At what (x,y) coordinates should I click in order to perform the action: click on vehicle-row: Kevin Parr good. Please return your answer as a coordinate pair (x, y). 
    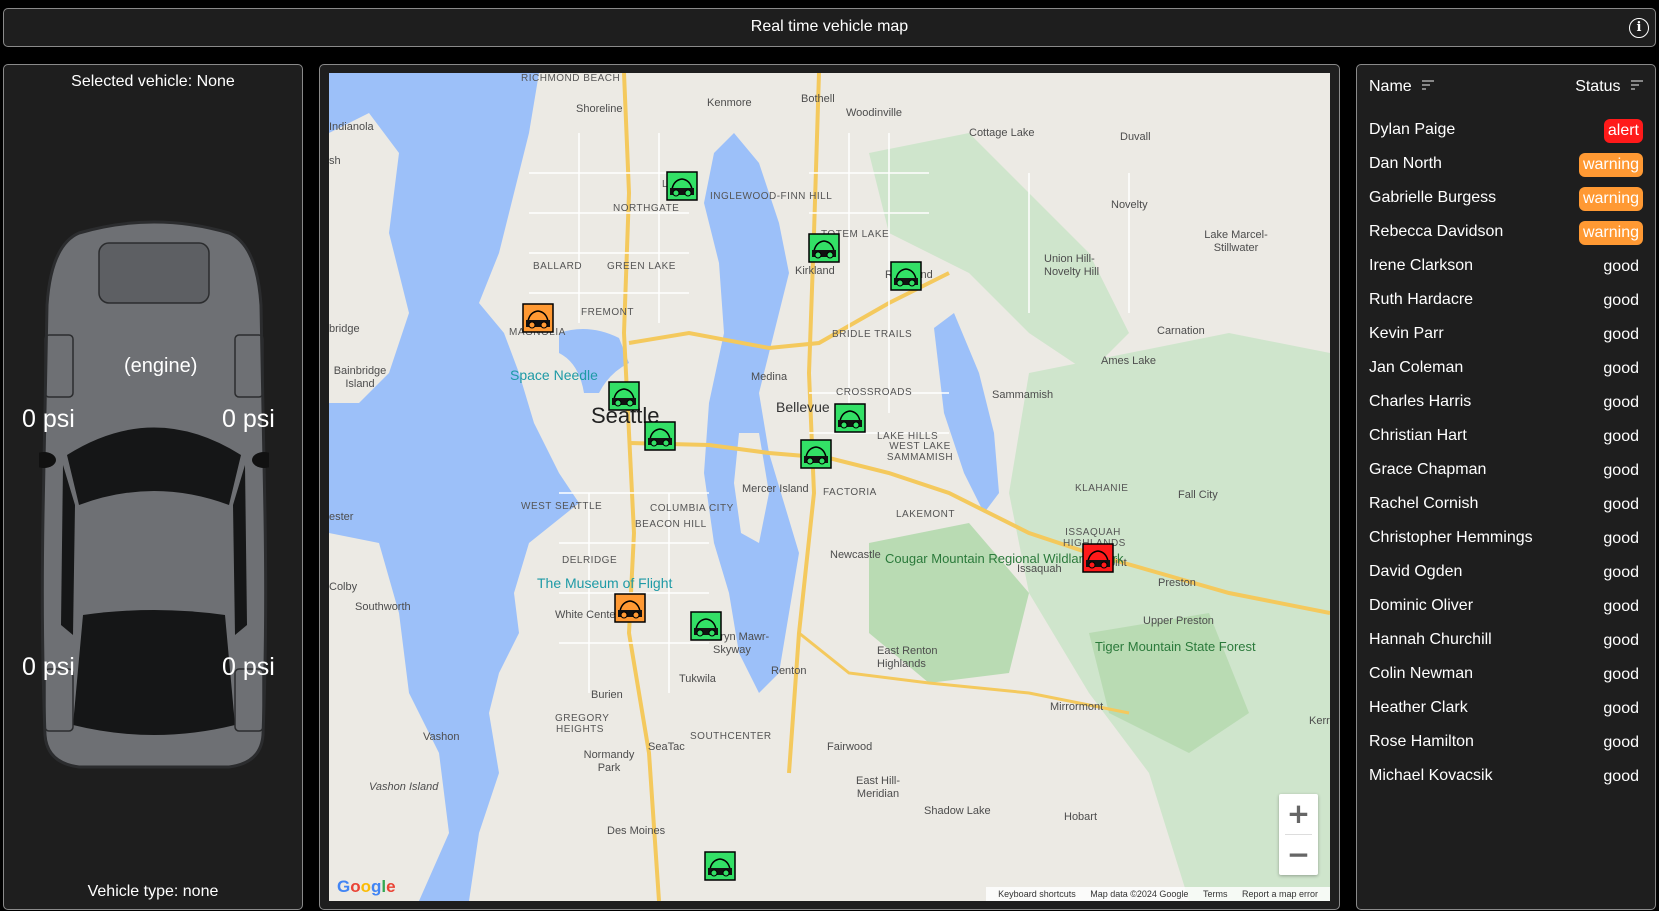
    Looking at the image, I should click on (1506, 335).